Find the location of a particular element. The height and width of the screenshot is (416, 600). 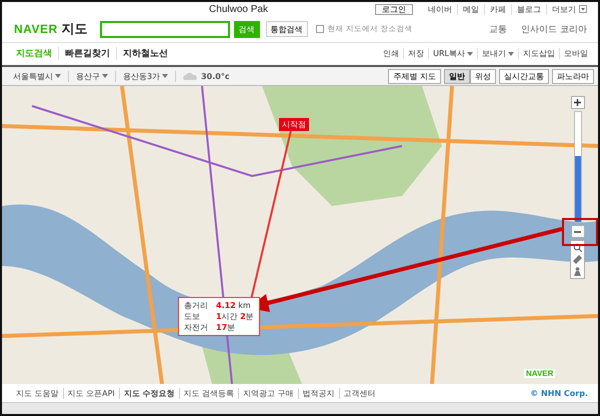

top-link: 더보기 is located at coordinates (569, 9).